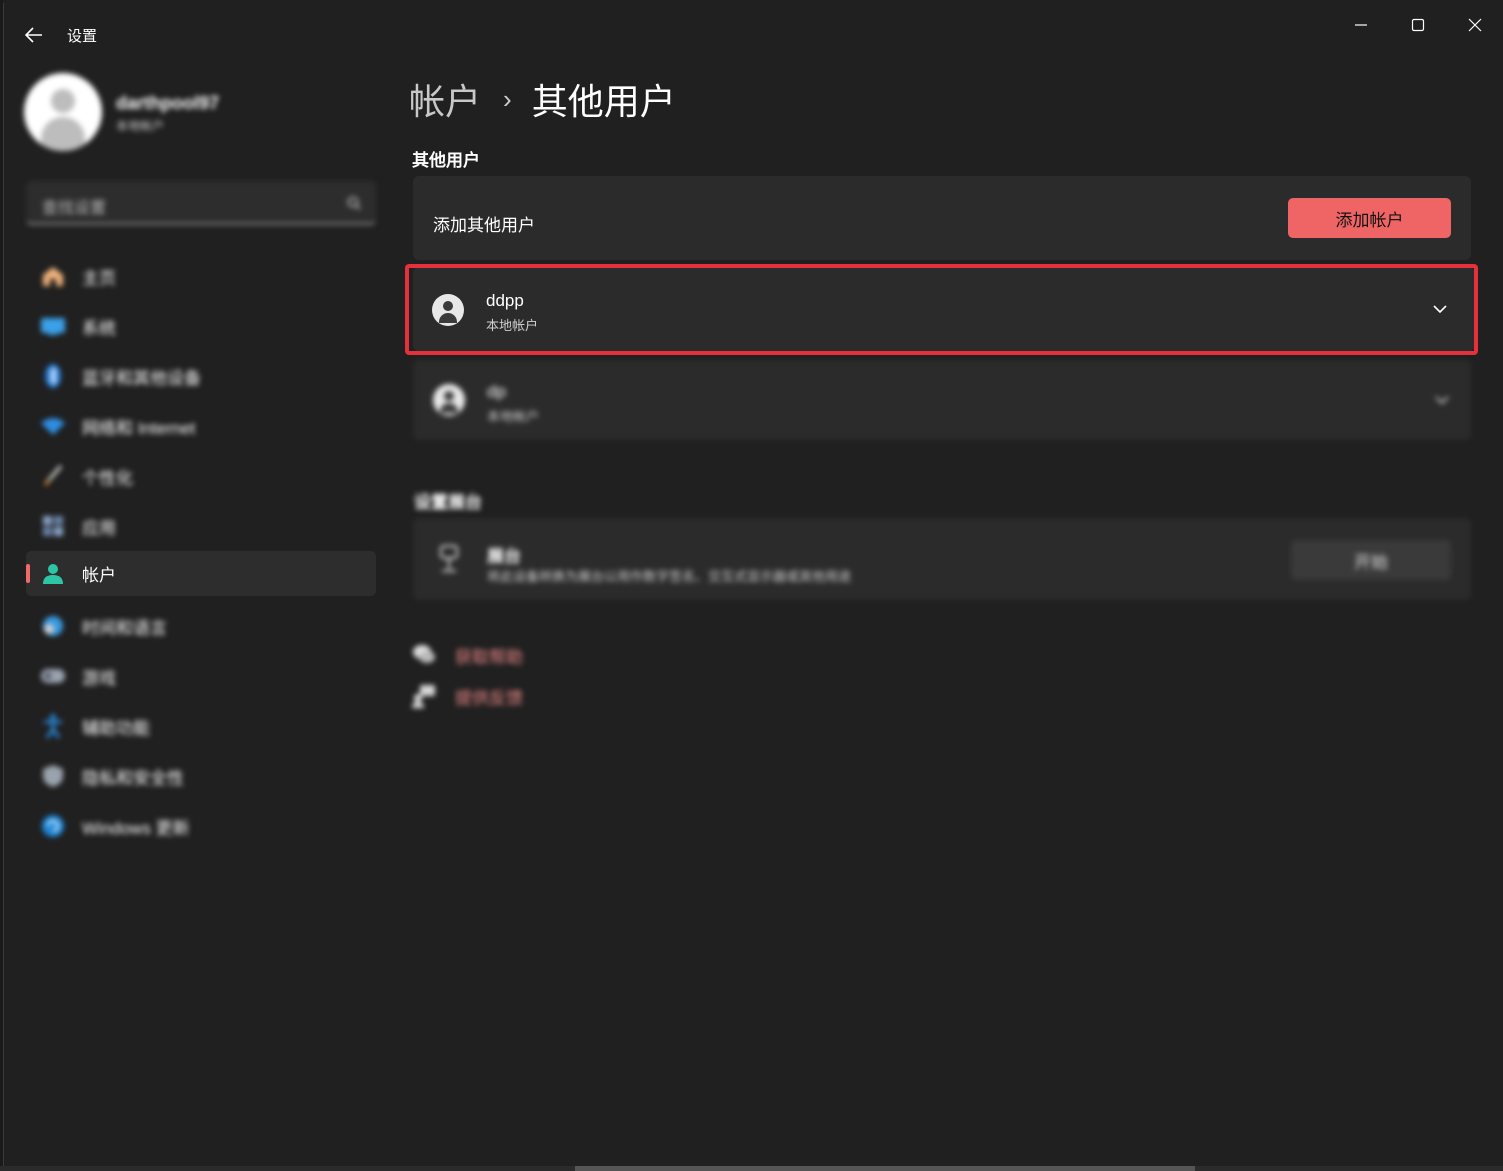  What do you see at coordinates (99, 678) in the screenshot?
I see `sidebar-item-label: 游戏` at bounding box center [99, 678].